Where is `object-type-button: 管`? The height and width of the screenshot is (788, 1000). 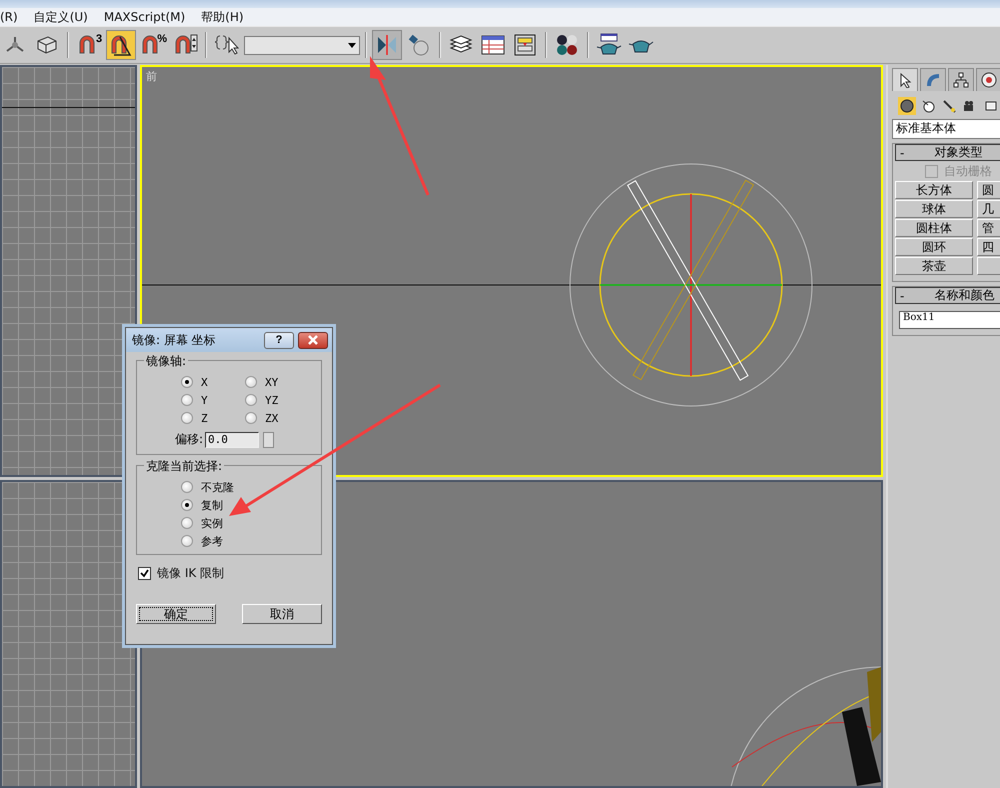 object-type-button: 管 is located at coordinates (988, 228).